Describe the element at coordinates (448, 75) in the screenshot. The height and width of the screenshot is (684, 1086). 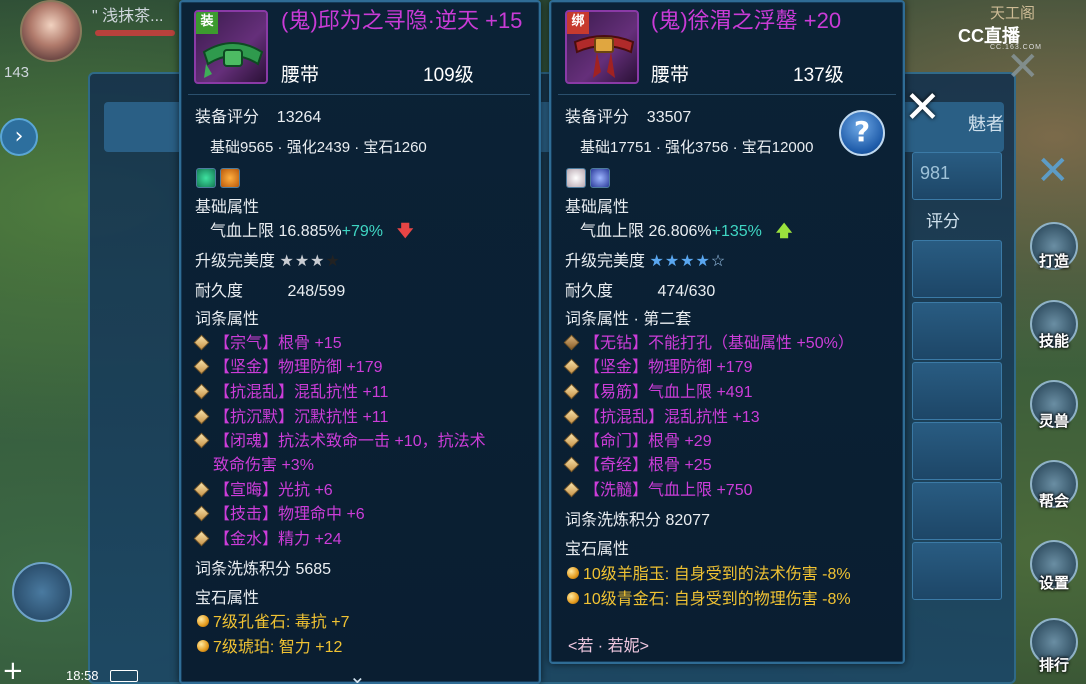
I see `item-level: 109级` at that location.